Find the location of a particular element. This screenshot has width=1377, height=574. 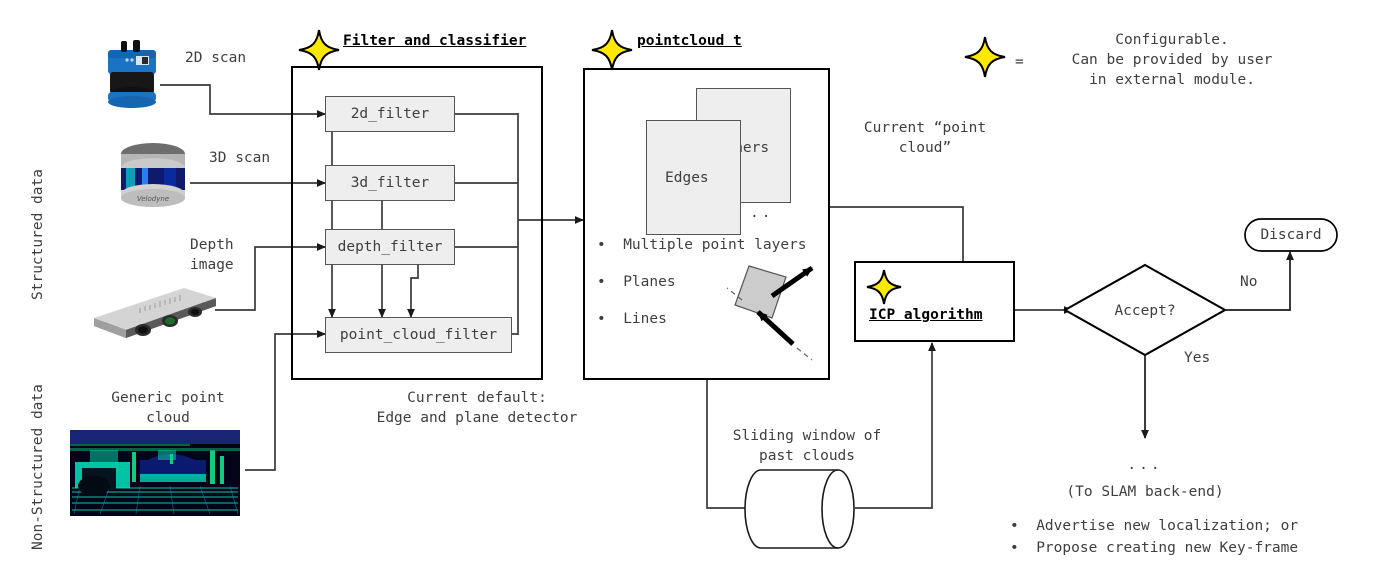

legend-line-3: in external module. is located at coordinates (1172, 80).